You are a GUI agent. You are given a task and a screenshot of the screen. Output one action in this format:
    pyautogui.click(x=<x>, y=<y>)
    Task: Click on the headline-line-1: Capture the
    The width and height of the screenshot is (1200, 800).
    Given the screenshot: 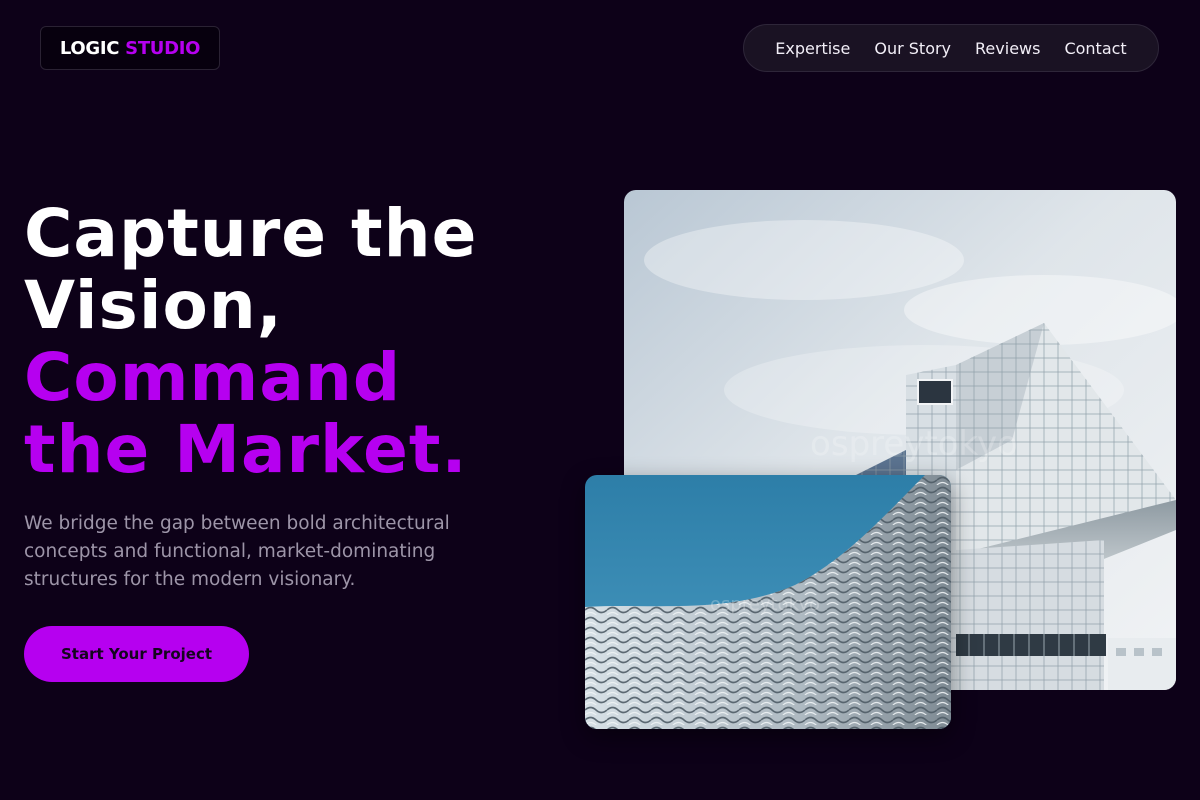 What is the action you would take?
    pyautogui.click(x=251, y=233)
    